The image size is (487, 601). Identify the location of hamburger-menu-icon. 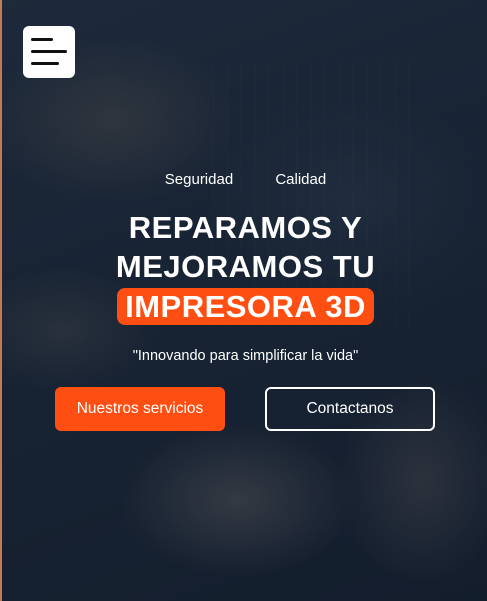
(49, 52).